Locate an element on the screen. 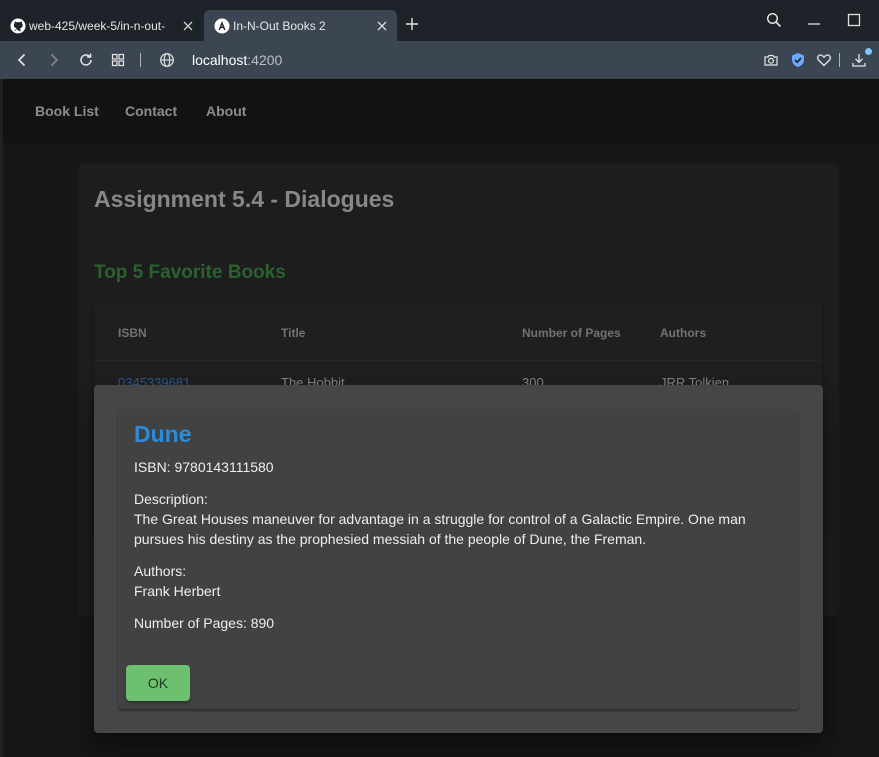 The width and height of the screenshot is (879, 757). authors-text: Frank Herbert is located at coordinates (177, 591).